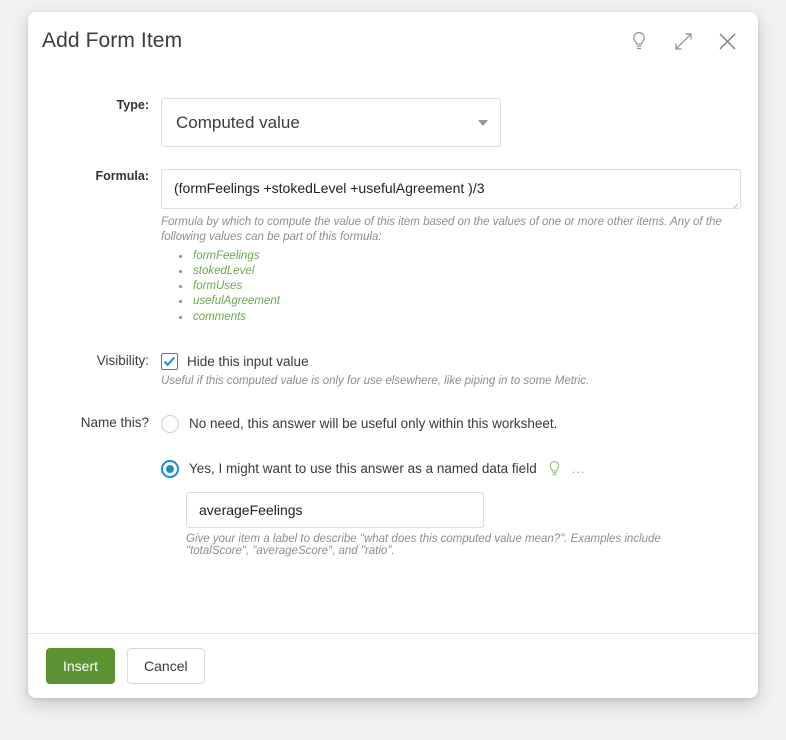 The image size is (786, 740). What do you see at coordinates (238, 122) in the screenshot?
I see `type-select-value: Computed value` at bounding box center [238, 122].